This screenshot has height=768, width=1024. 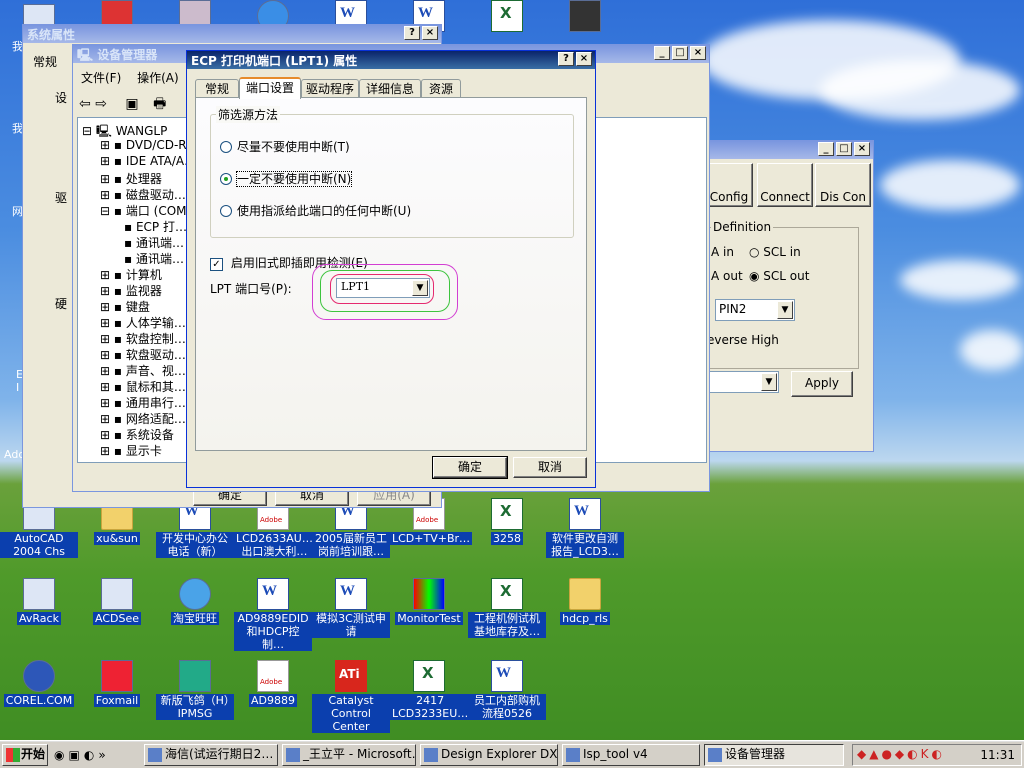 What do you see at coordinates (843, 185) in the screenshot?
I see `disconnect-button: Dis Con` at bounding box center [843, 185].